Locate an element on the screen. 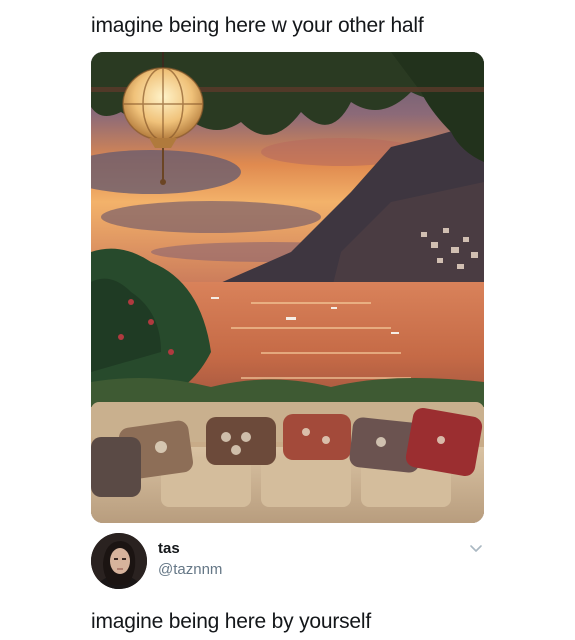 The image size is (575, 640). chevron-down-icon is located at coordinates (476, 549).